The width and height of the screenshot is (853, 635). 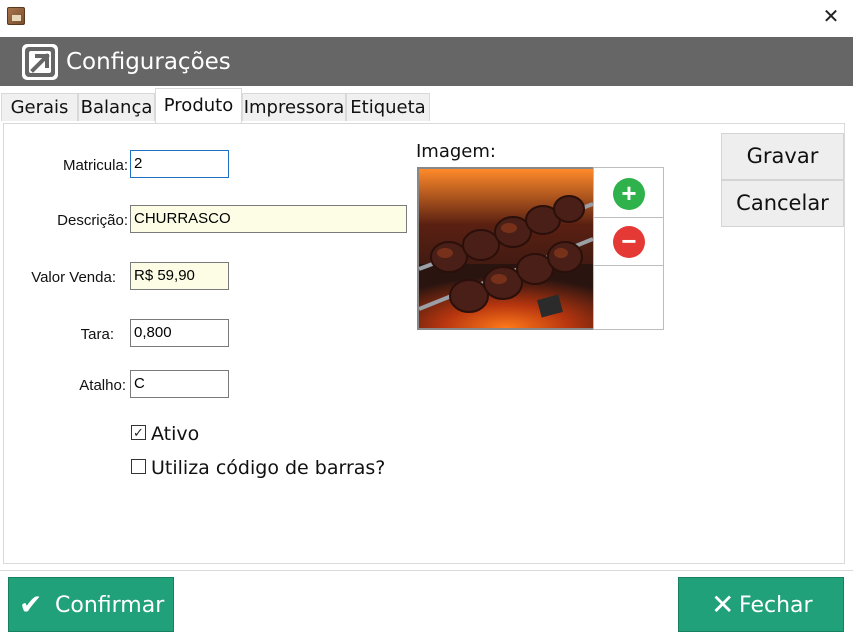 What do you see at coordinates (97, 334) in the screenshot?
I see `tara-label: Tara:` at bounding box center [97, 334].